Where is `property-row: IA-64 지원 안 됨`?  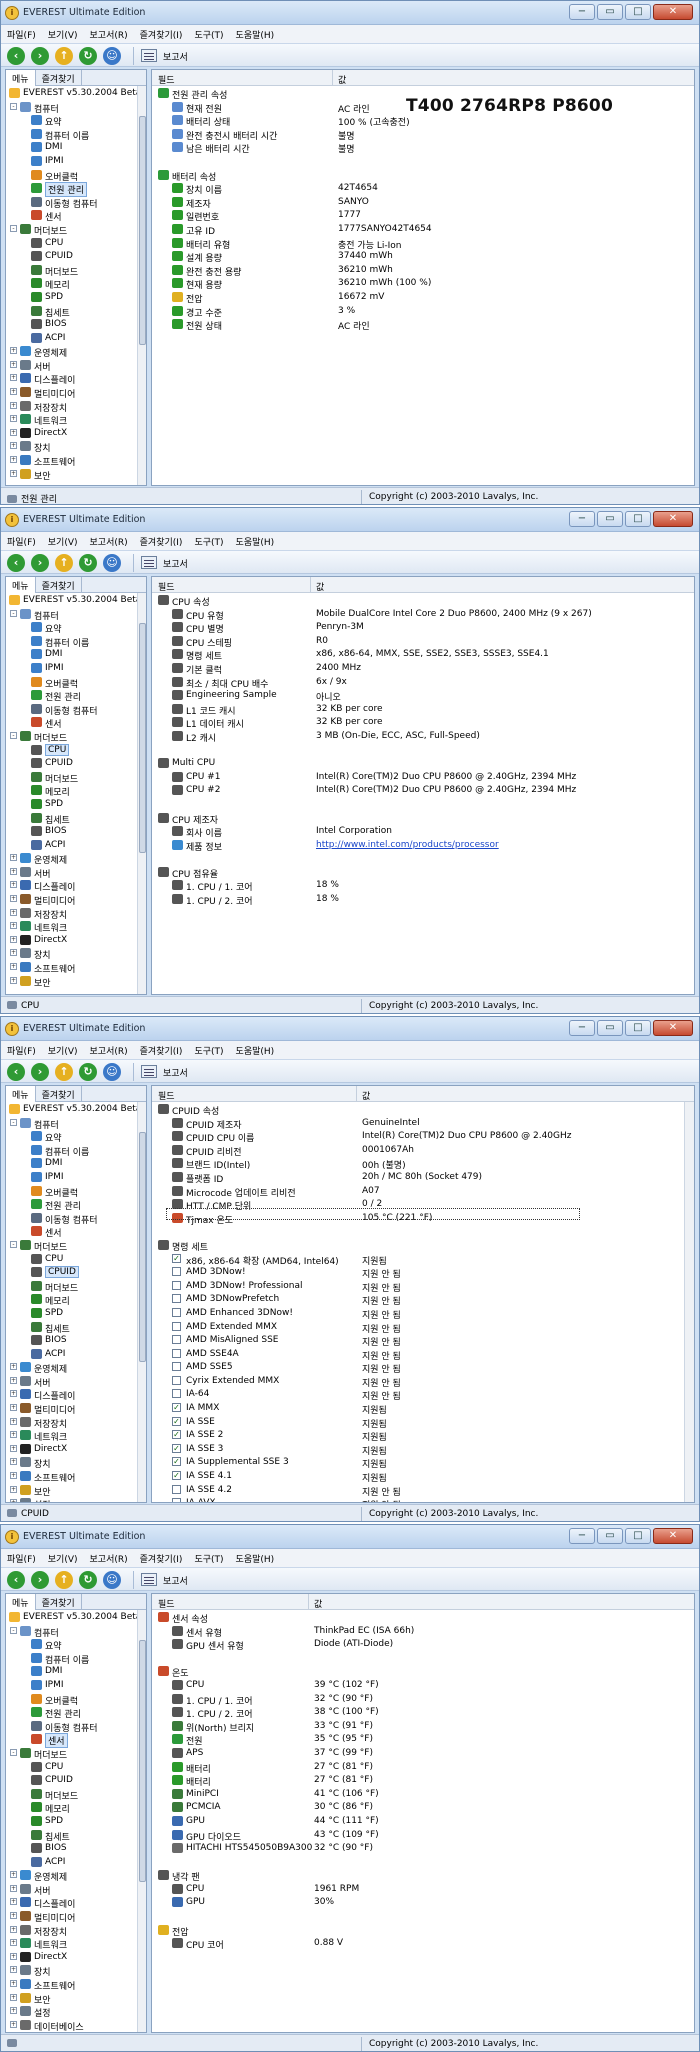
property-row: IA-64 지원 안 됨 is located at coordinates (423, 1394).